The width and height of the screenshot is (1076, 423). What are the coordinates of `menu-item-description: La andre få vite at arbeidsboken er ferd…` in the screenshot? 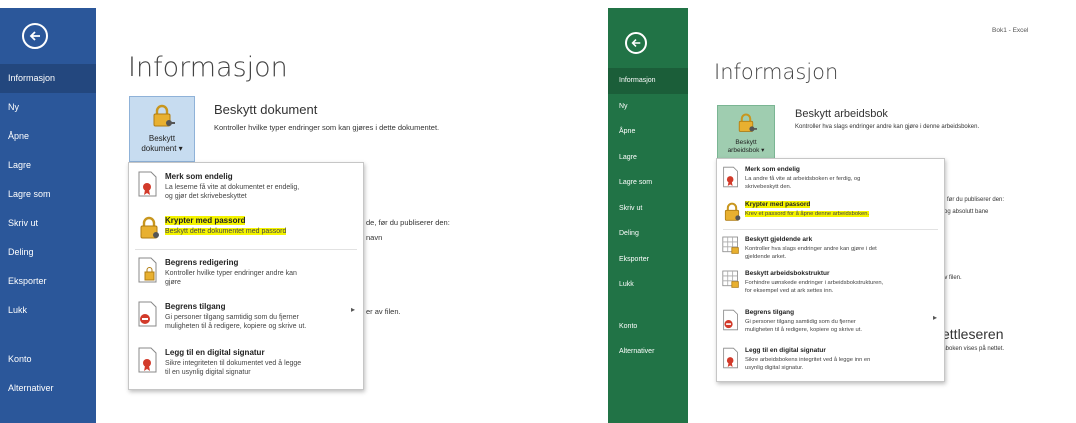 It's located at (803, 183).